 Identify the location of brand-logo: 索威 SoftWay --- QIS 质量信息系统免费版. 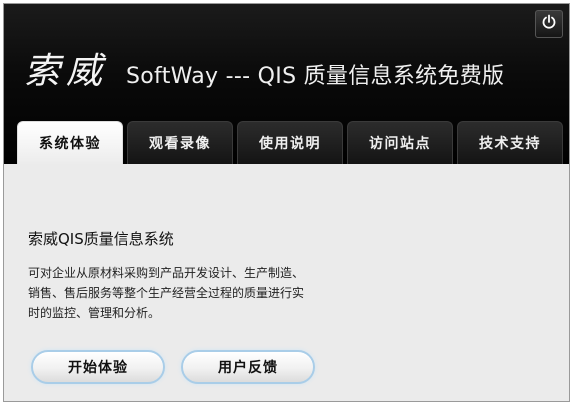
(264, 68).